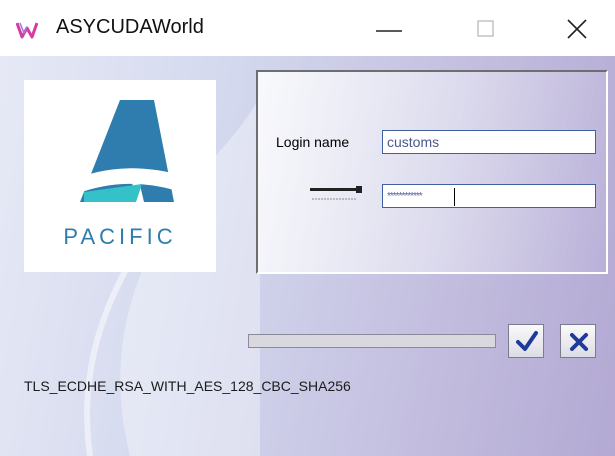 Image resolution: width=615 pixels, height=456 pixels. Describe the element at coordinates (389, 28) in the screenshot. I see `minimize-button` at that location.